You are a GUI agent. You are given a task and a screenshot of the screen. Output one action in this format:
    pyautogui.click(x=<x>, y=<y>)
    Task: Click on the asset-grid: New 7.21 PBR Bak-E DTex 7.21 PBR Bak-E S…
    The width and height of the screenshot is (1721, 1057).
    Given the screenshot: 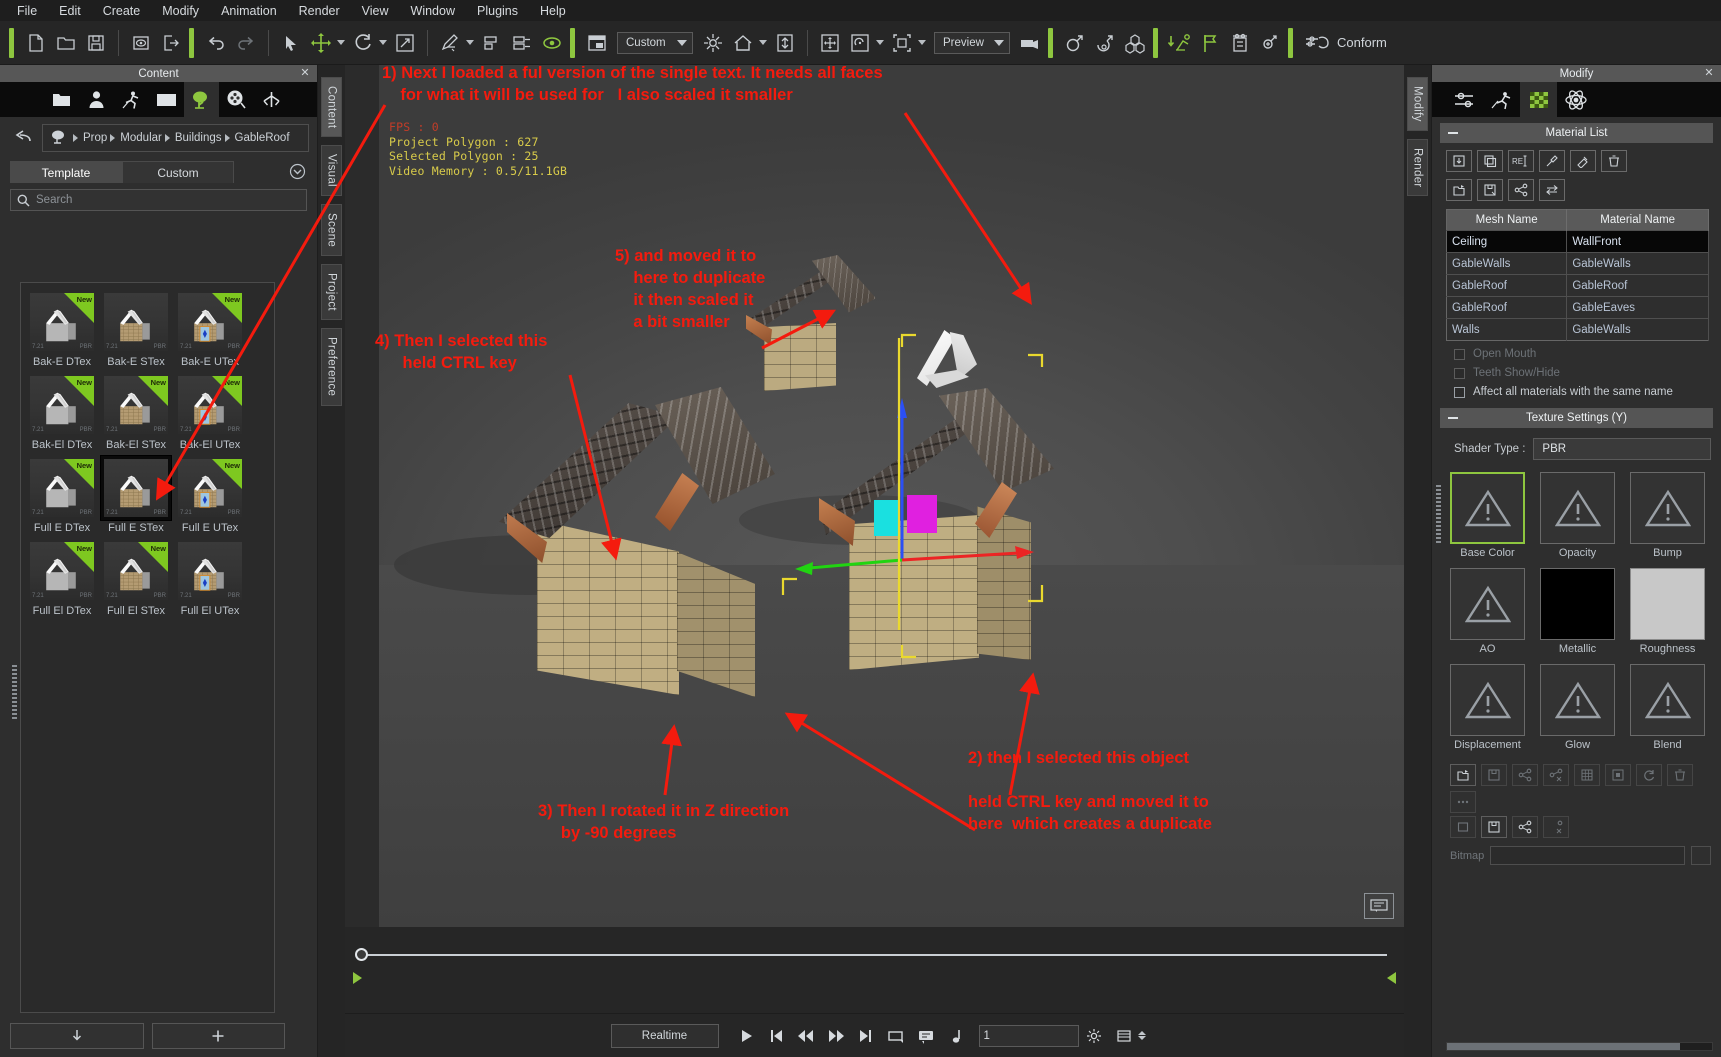 What is the action you would take?
    pyautogui.click(x=147, y=647)
    